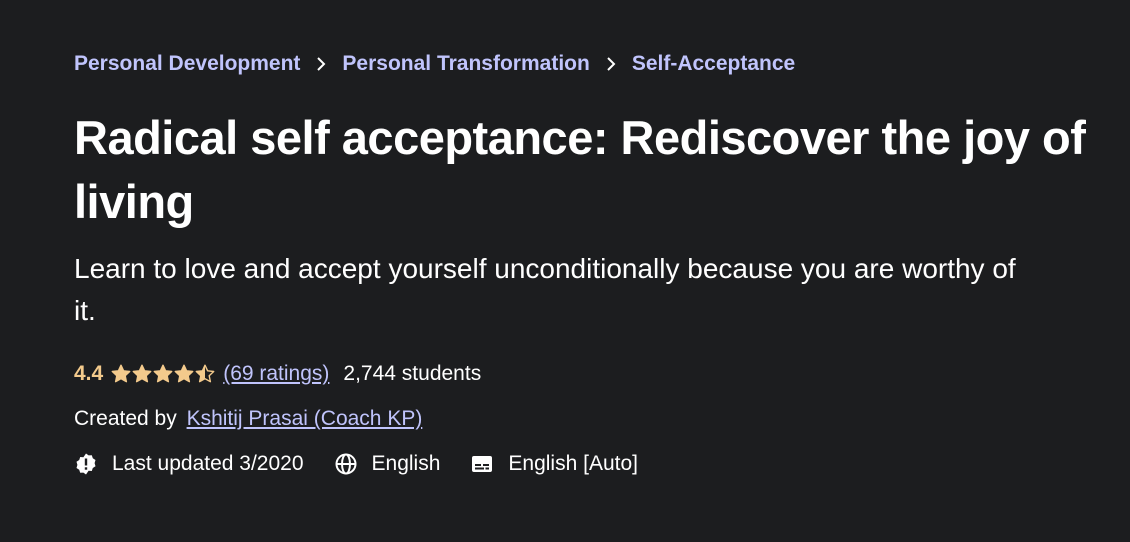  I want to click on rating-value: 4.4, so click(89, 373).